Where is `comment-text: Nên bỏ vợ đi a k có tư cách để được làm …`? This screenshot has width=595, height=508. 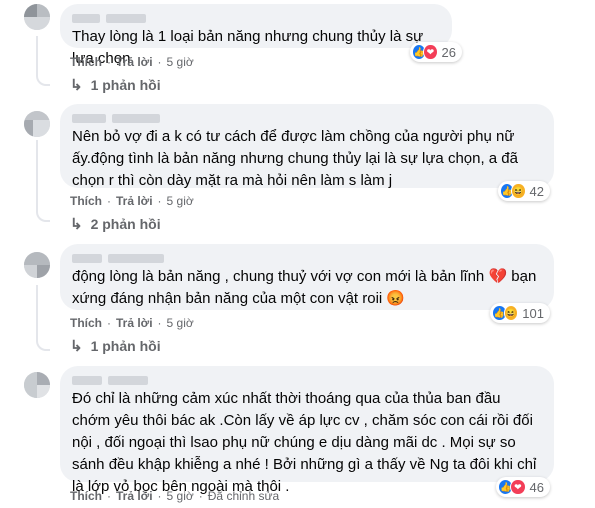 comment-text: Nên bỏ vợ đi a k có tư cách để được làm … is located at coordinates (295, 158).